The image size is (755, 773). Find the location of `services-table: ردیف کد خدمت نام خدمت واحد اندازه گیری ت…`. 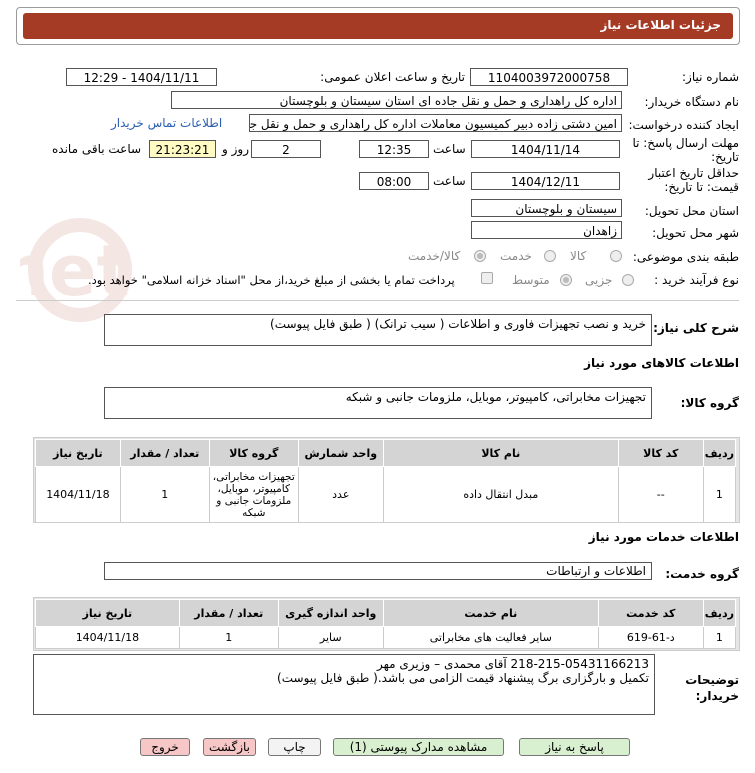

services-table: ردیف کد خدمت نام خدمت واحد اندازه گیری ت… is located at coordinates (386, 624).